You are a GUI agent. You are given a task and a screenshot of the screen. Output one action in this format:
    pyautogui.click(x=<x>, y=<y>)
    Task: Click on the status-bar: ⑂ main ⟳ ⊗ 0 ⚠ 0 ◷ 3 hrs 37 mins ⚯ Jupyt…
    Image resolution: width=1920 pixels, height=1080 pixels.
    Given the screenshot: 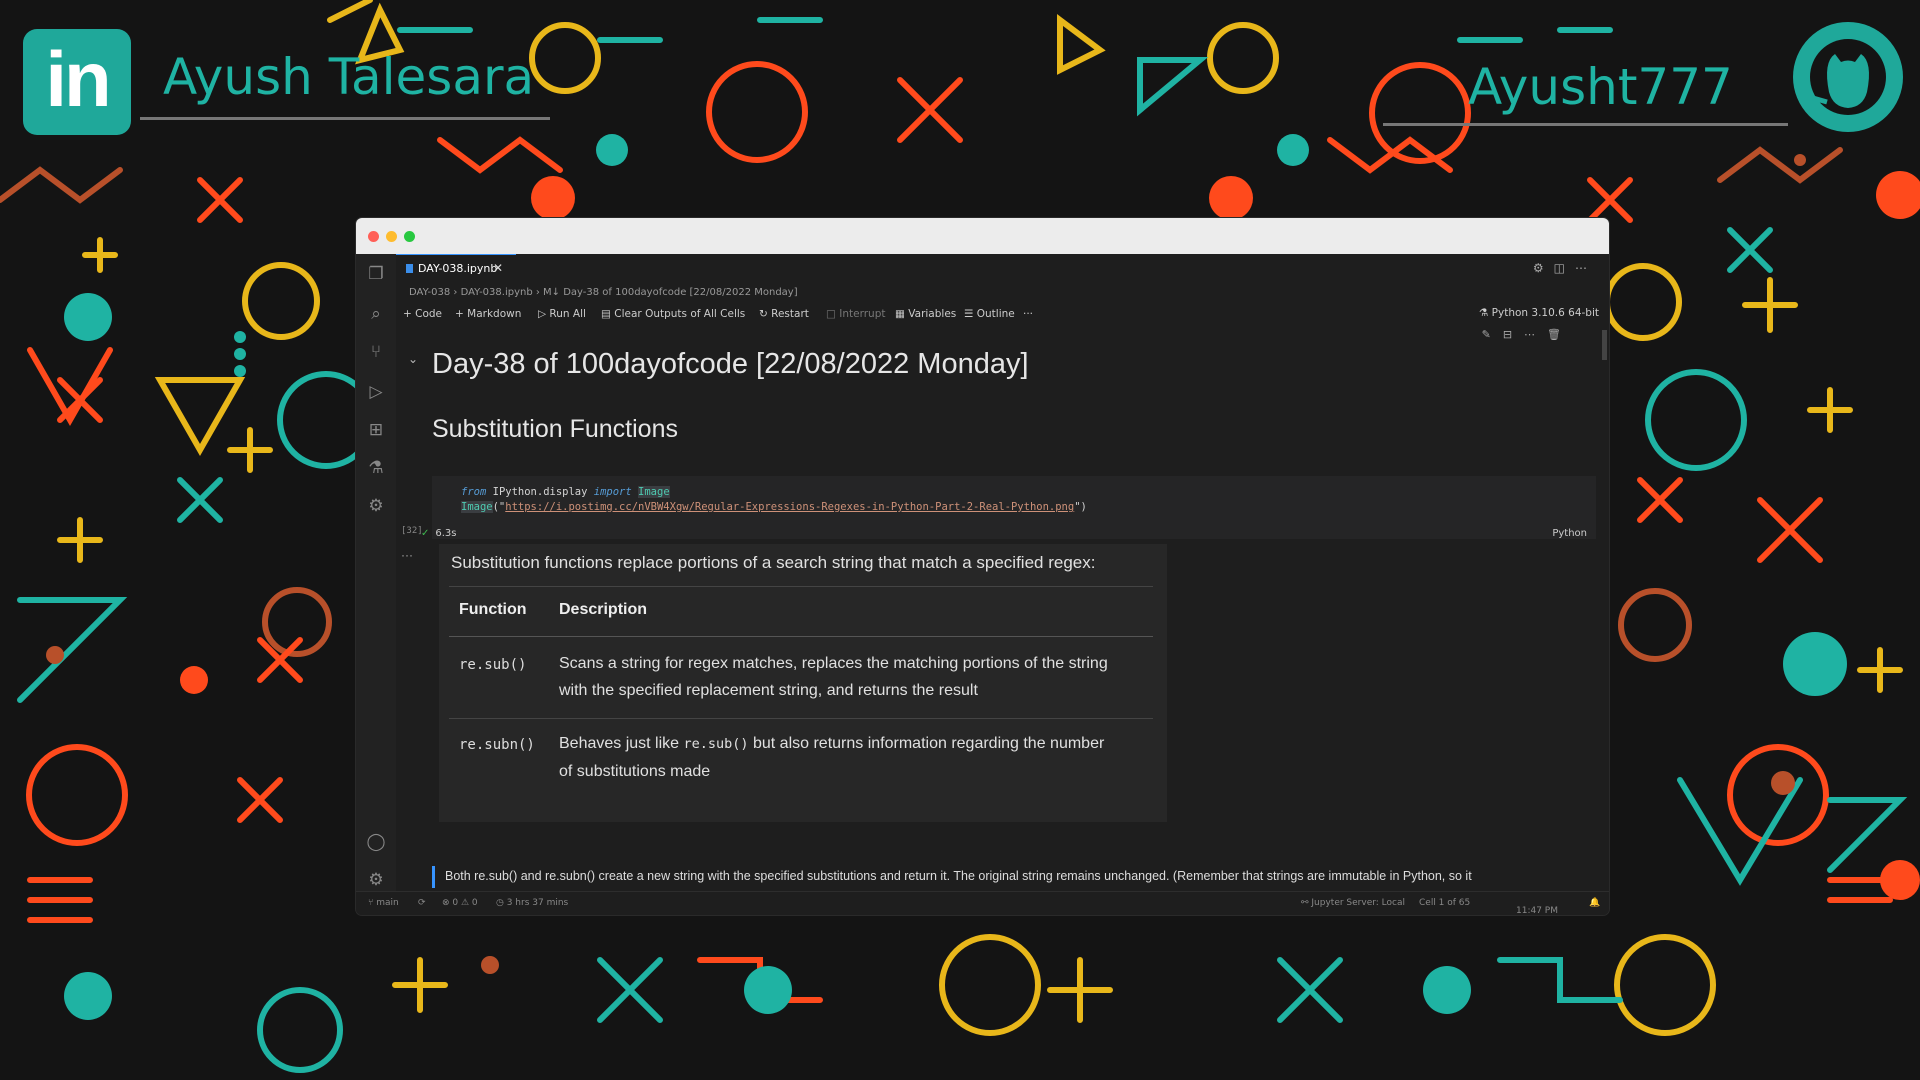 What is the action you would take?
    pyautogui.click(x=982, y=903)
    